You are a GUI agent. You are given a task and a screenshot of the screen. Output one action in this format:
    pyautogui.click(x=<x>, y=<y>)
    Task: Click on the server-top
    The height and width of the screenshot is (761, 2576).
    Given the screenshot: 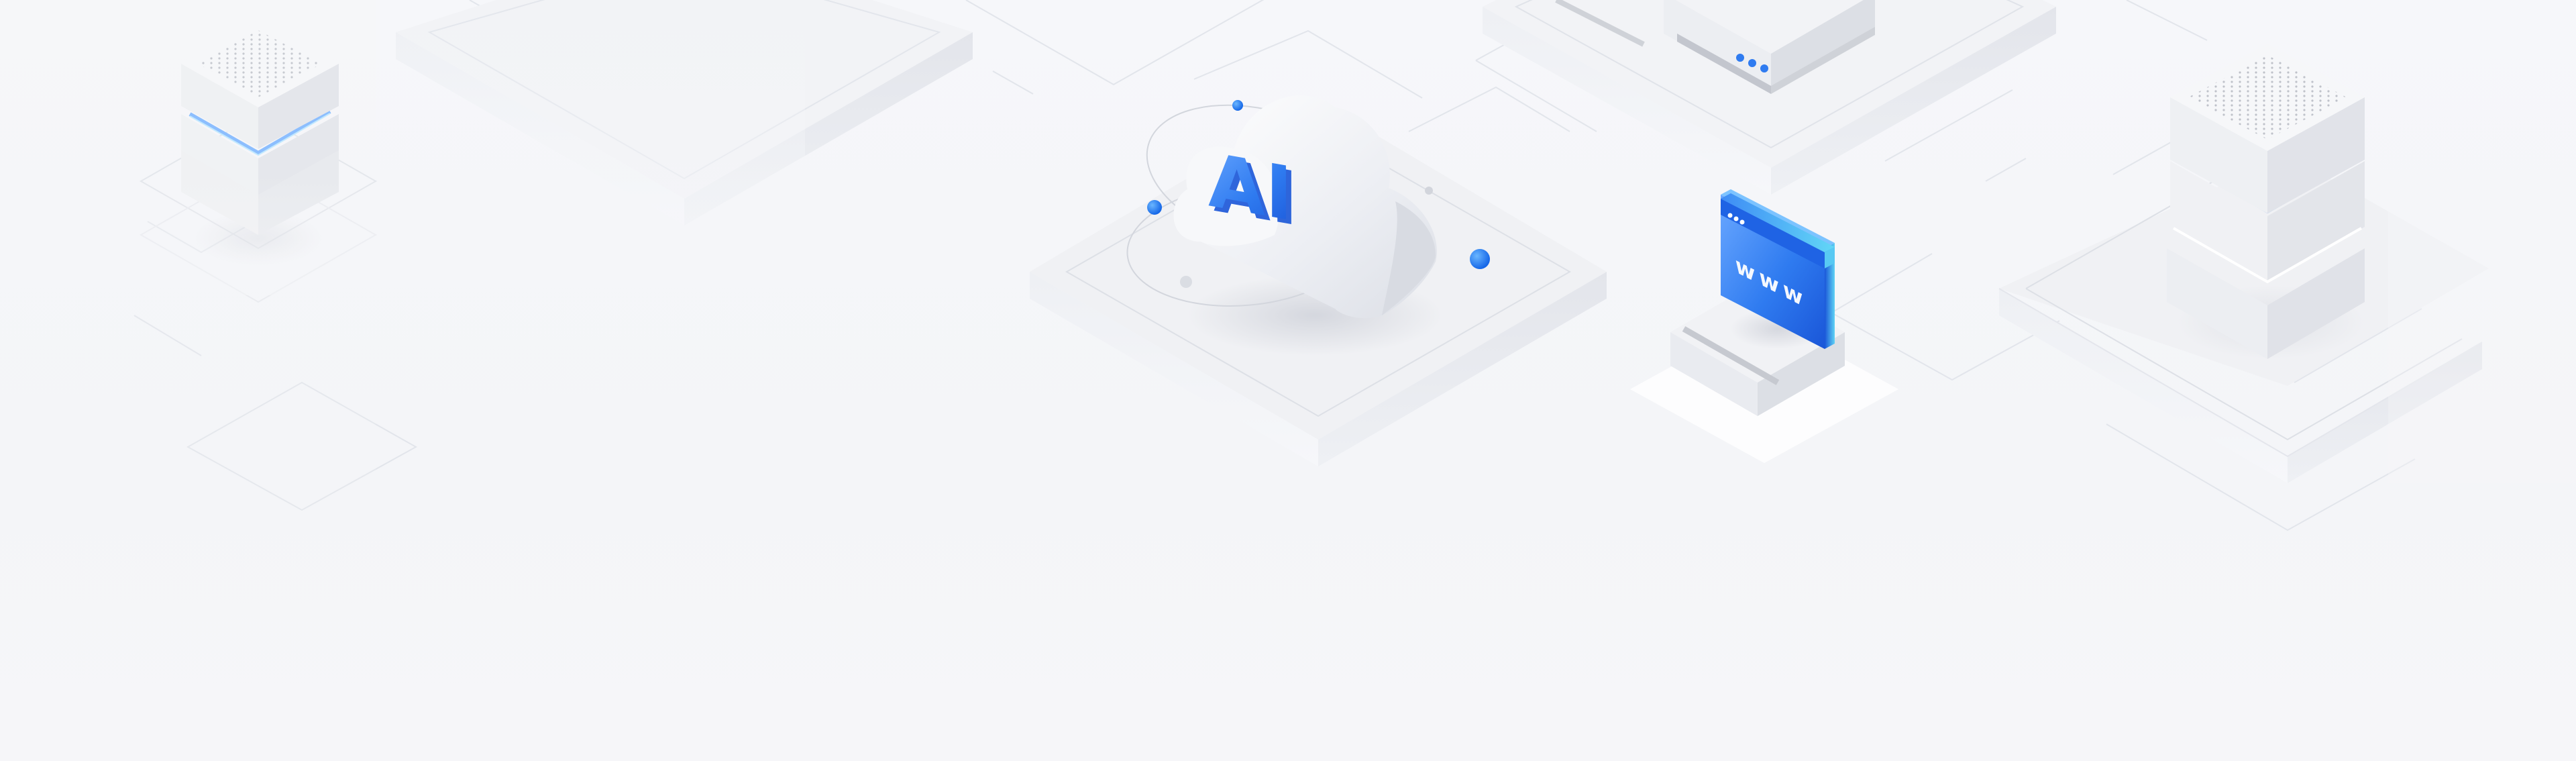 What is the action you would take?
    pyautogui.click(x=1769, y=98)
    